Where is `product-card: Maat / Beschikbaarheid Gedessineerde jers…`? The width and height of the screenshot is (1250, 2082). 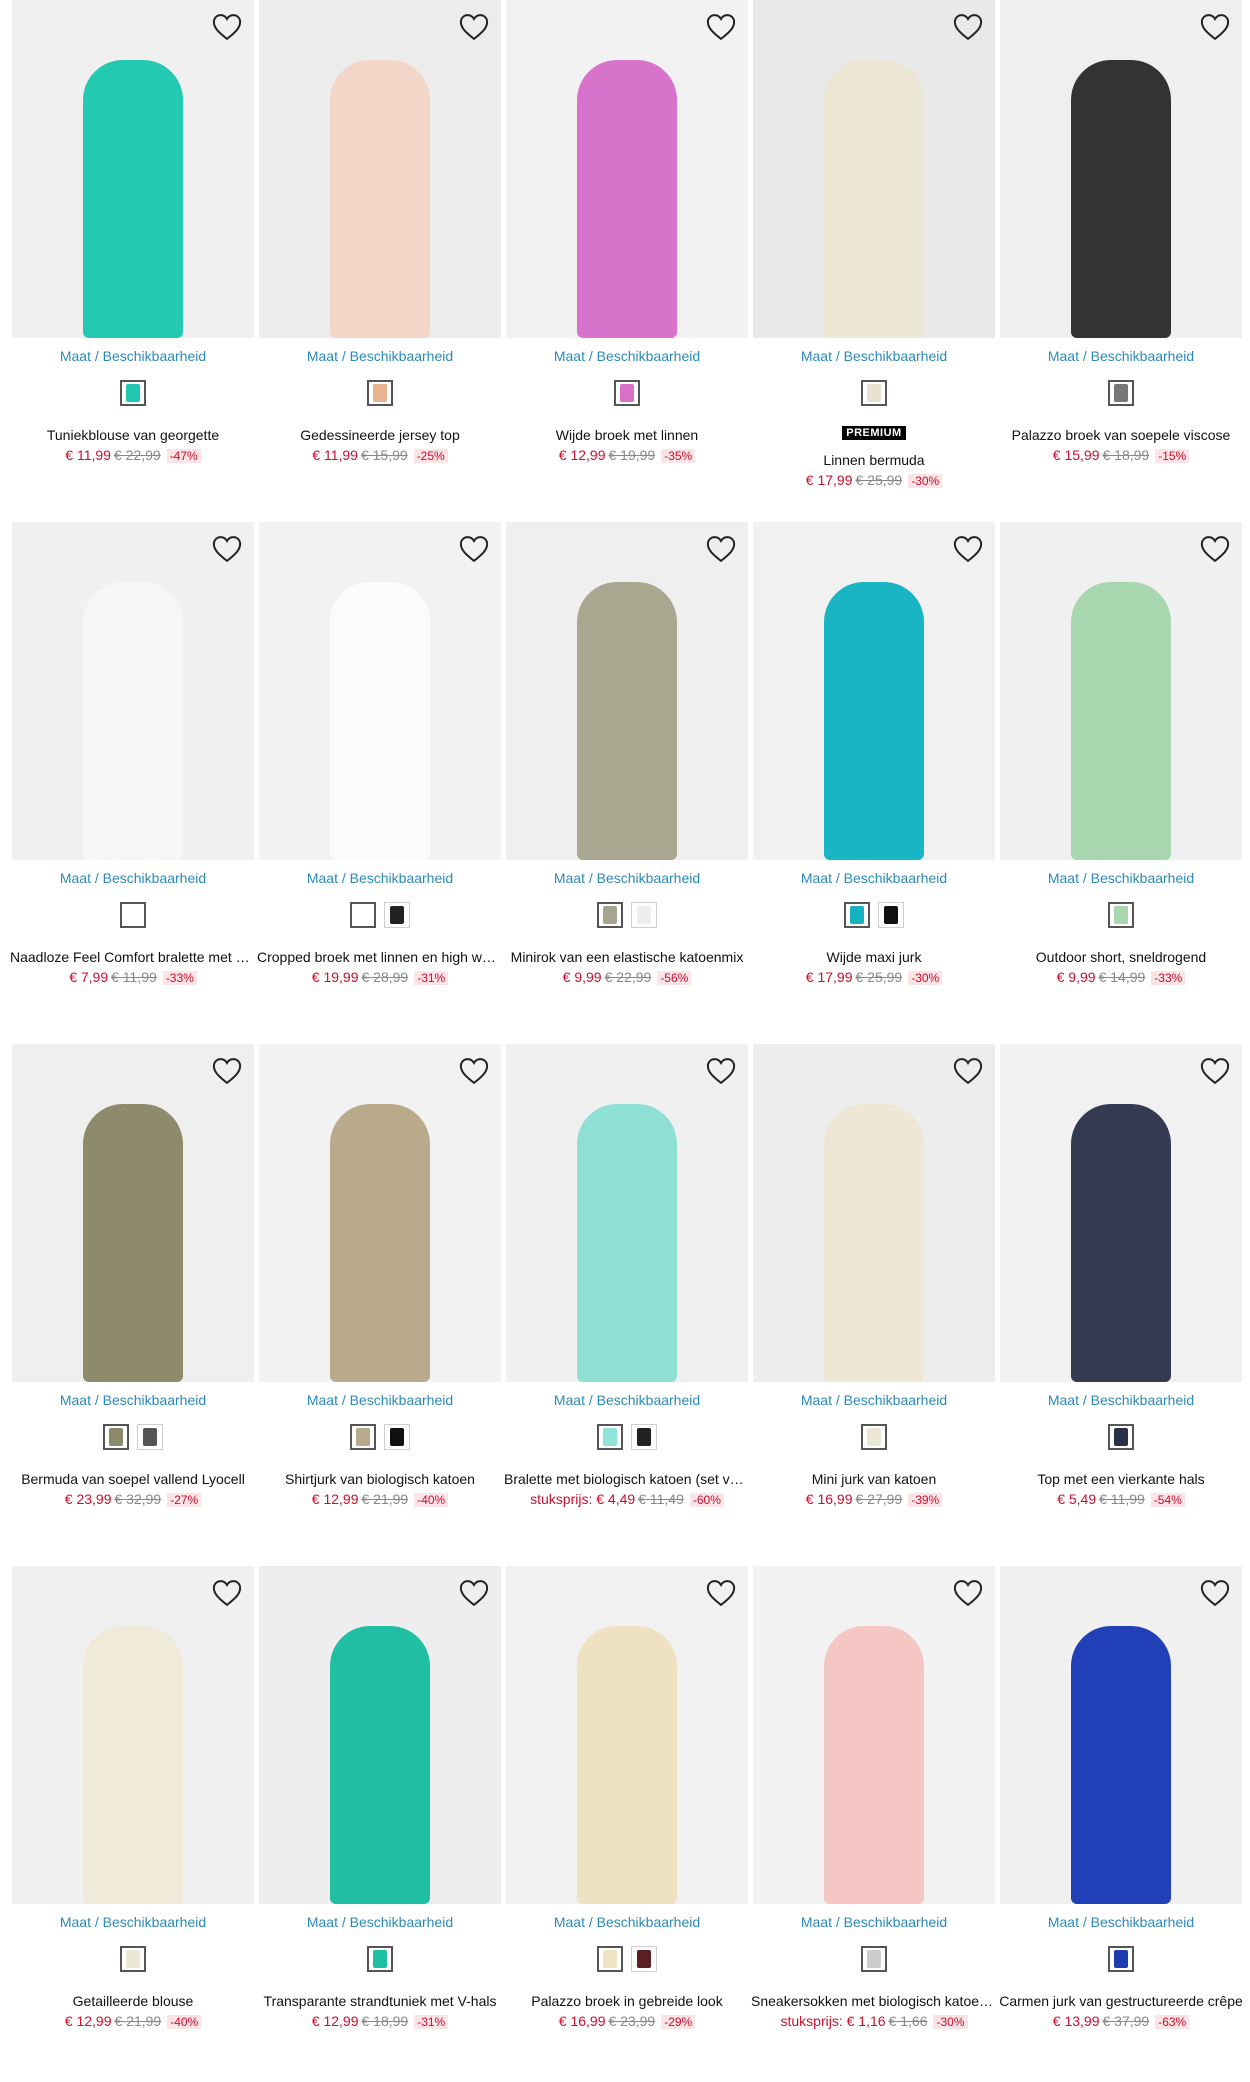
product-card: Maat / Beschikbaarheid Gedessineerde jers… is located at coordinates (380, 250).